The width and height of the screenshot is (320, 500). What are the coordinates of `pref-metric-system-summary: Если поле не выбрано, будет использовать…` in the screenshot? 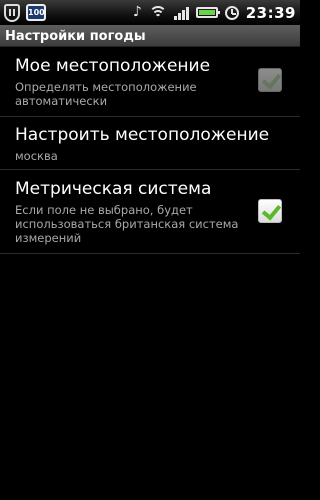 It's located at (127, 224).